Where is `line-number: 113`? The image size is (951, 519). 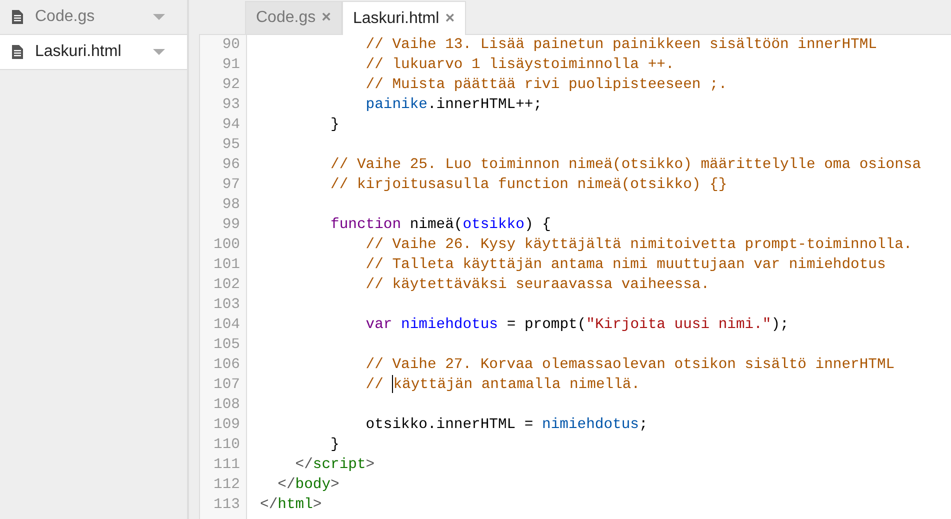
line-number: 113 is located at coordinates (226, 505).